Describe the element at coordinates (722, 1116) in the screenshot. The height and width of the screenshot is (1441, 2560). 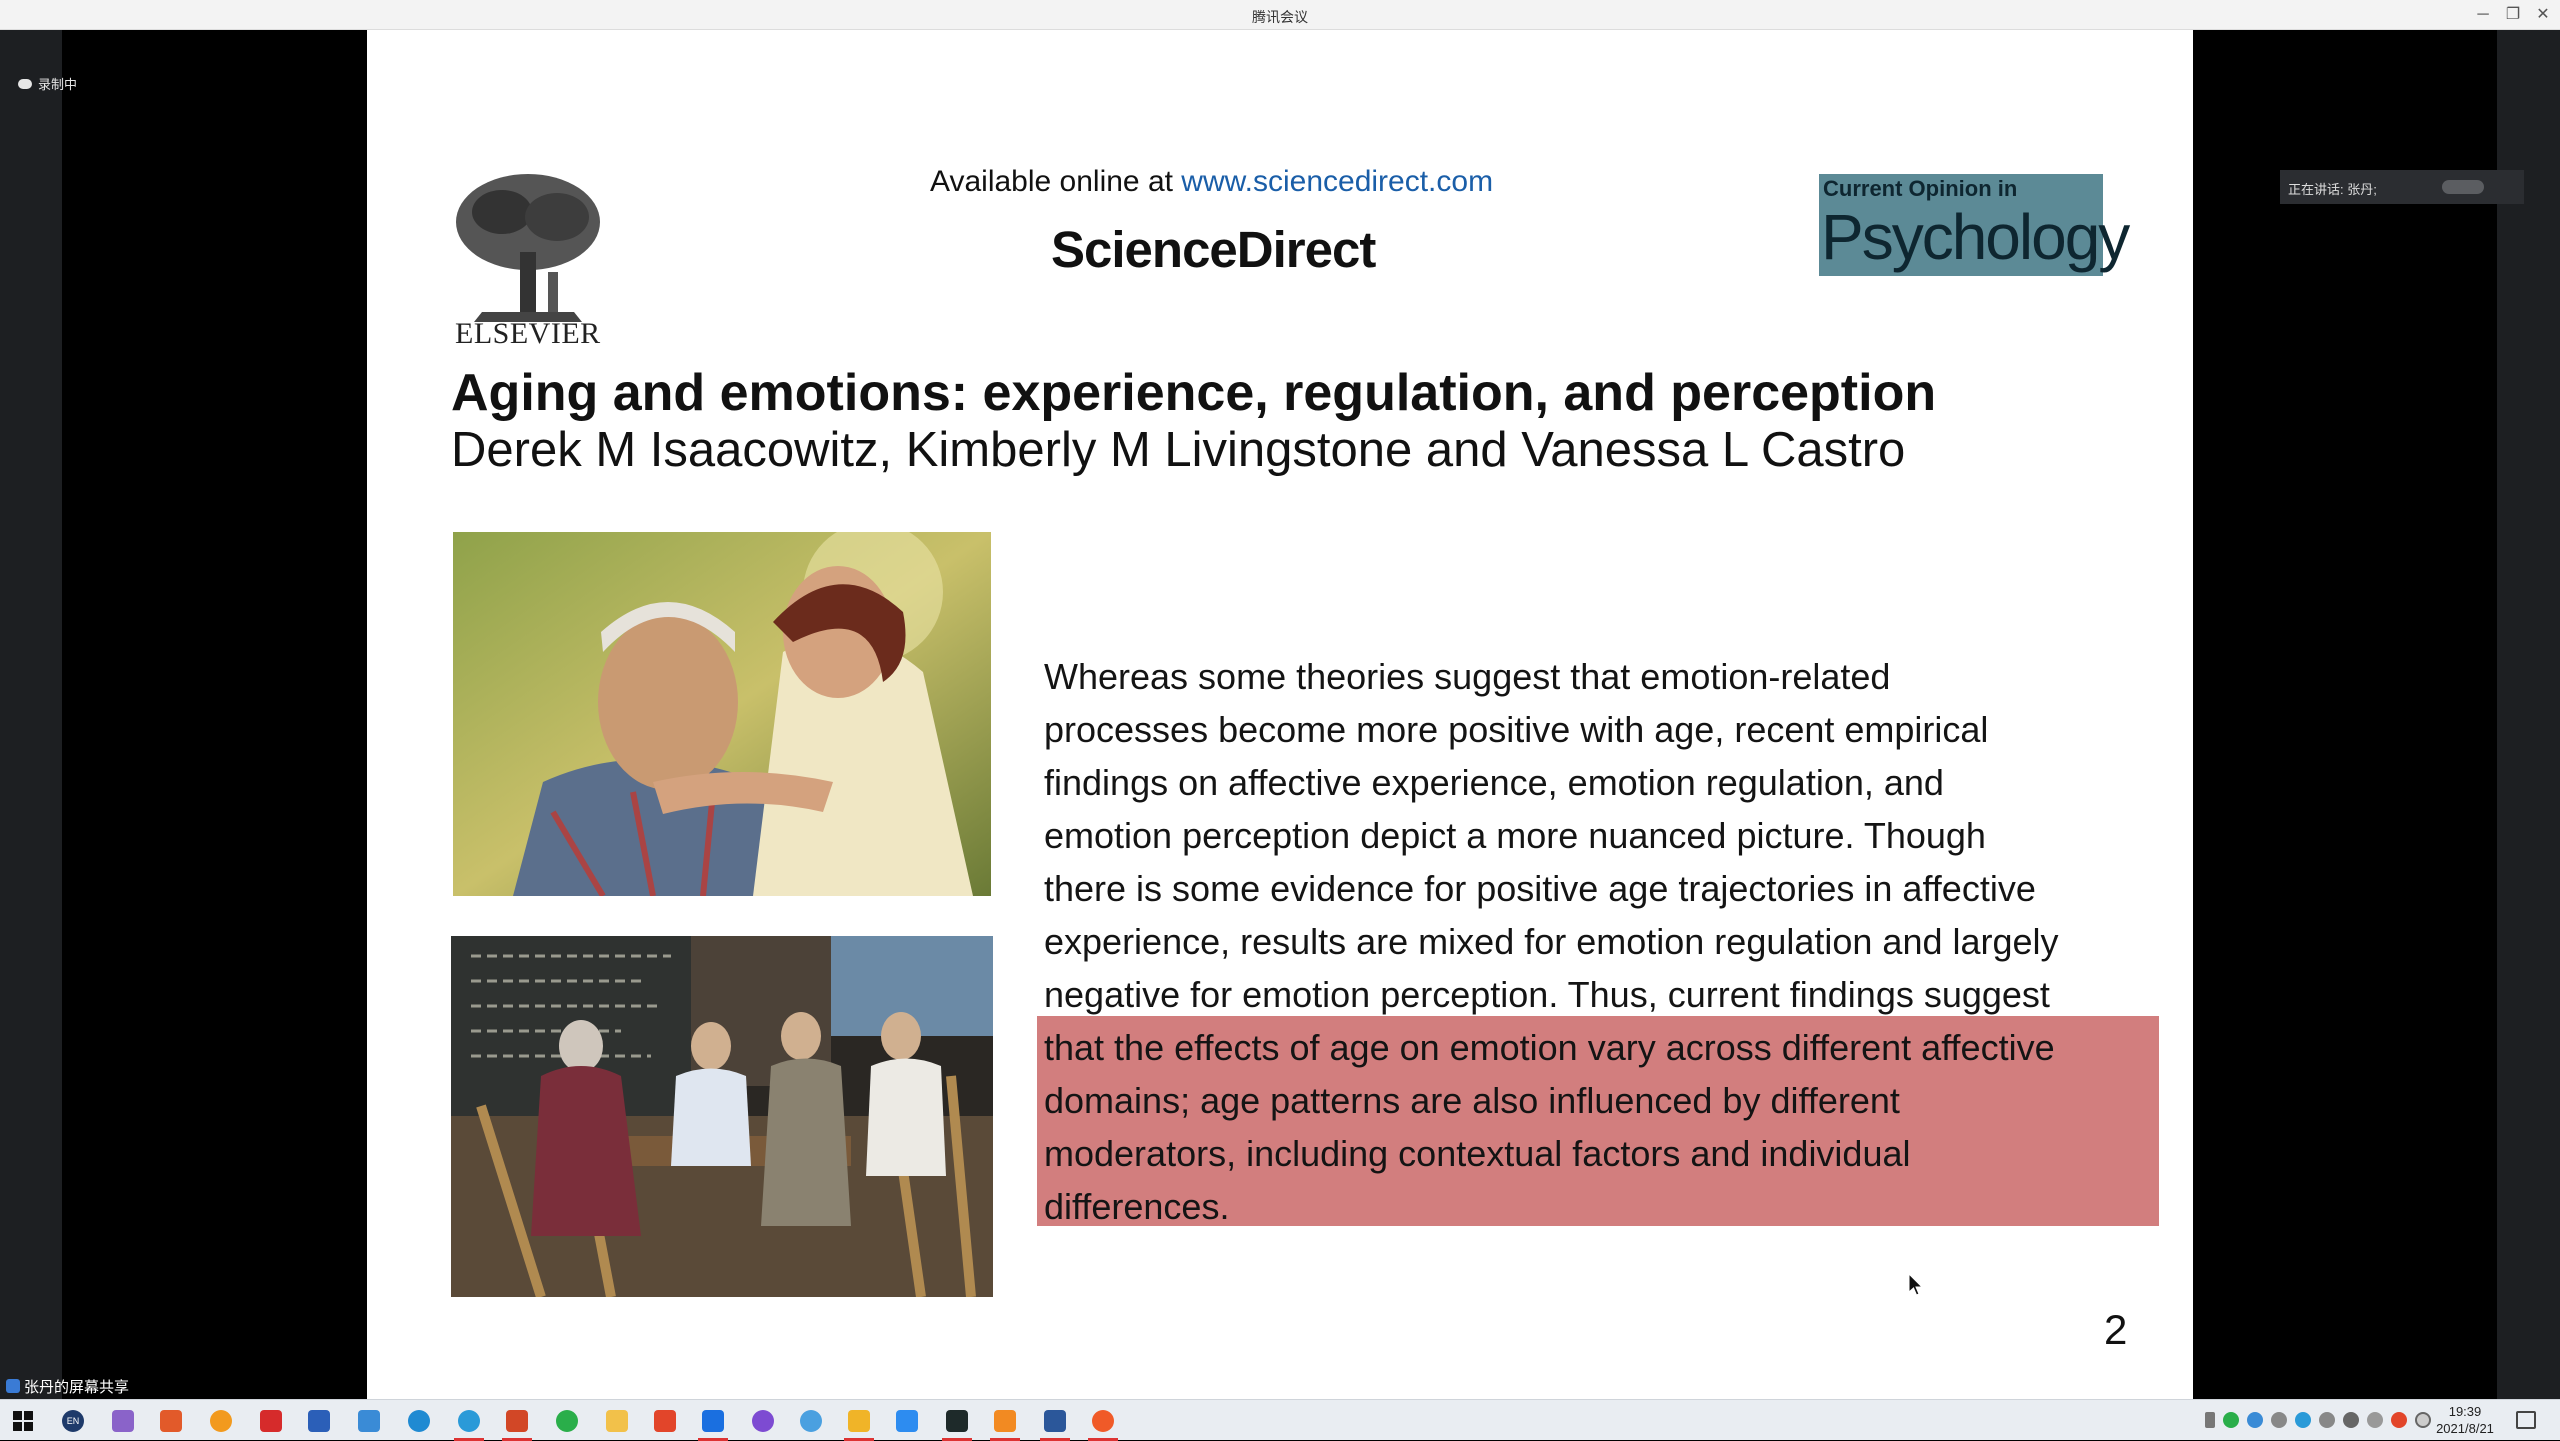
I see `elderly-card-players-photo` at that location.